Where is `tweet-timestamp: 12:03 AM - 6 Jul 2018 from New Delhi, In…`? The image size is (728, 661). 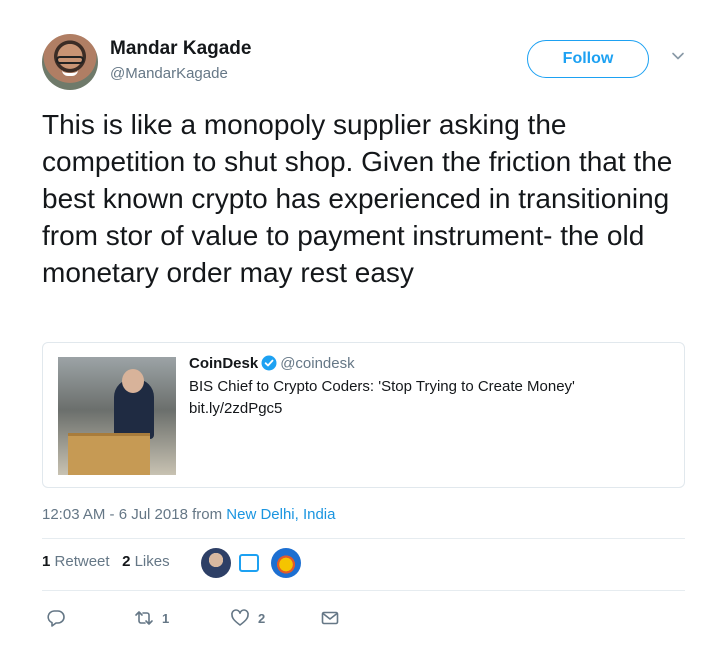 tweet-timestamp: 12:03 AM - 6 Jul 2018 from New Delhi, In… is located at coordinates (188, 514).